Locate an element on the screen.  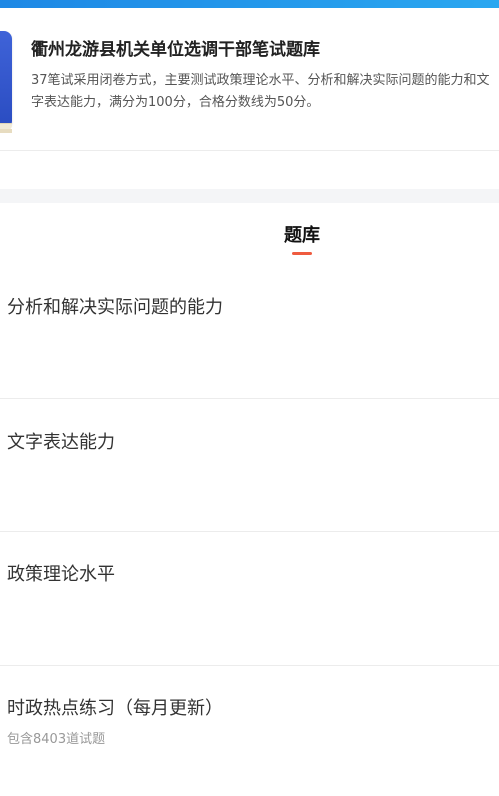
question-bank-item-label: 文字表达能力 is located at coordinates (61, 442).